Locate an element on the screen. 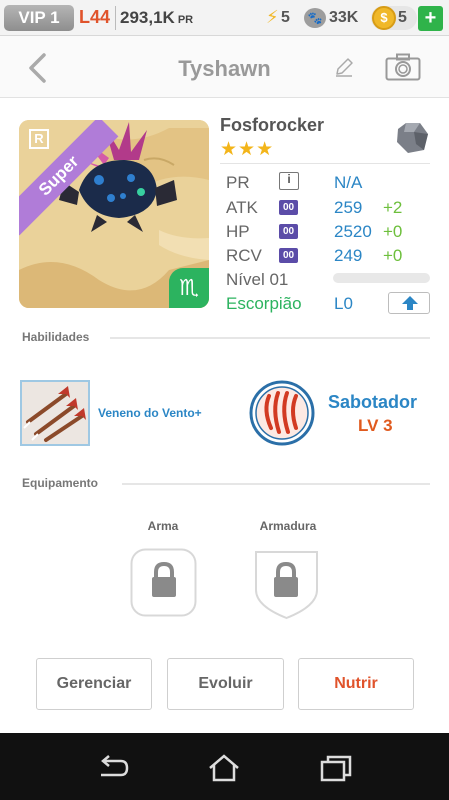 Image resolution: width=449 pixels, height=800 pixels. system-nav-bar is located at coordinates (224, 766).